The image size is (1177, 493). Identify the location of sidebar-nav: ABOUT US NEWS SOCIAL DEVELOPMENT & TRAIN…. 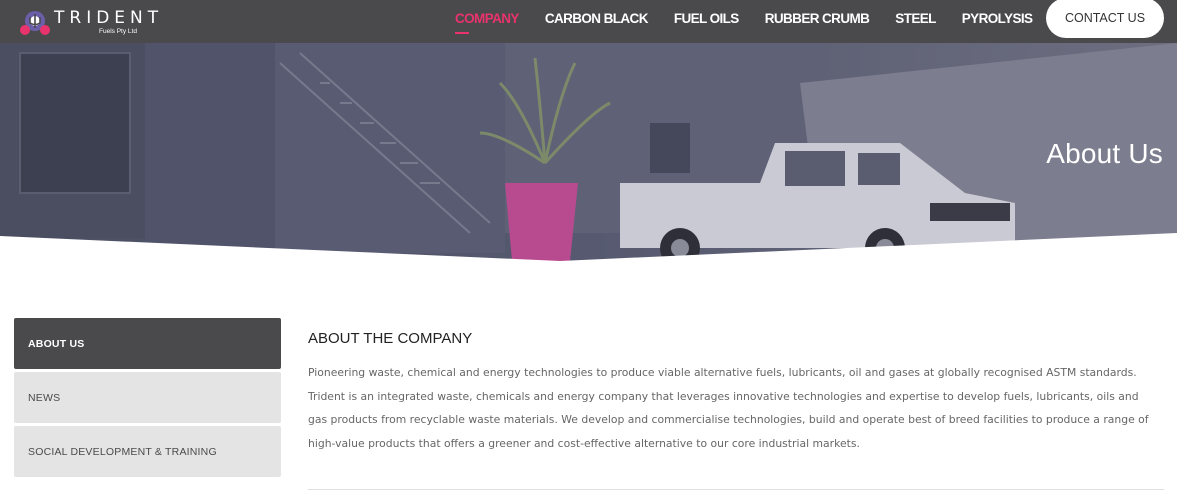
(147, 399).